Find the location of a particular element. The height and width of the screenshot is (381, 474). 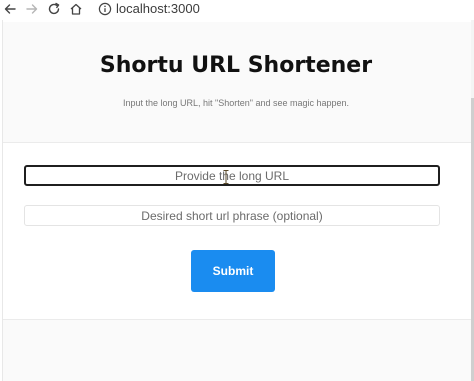

page-title: Shortu URL Shortener is located at coordinates (236, 65).